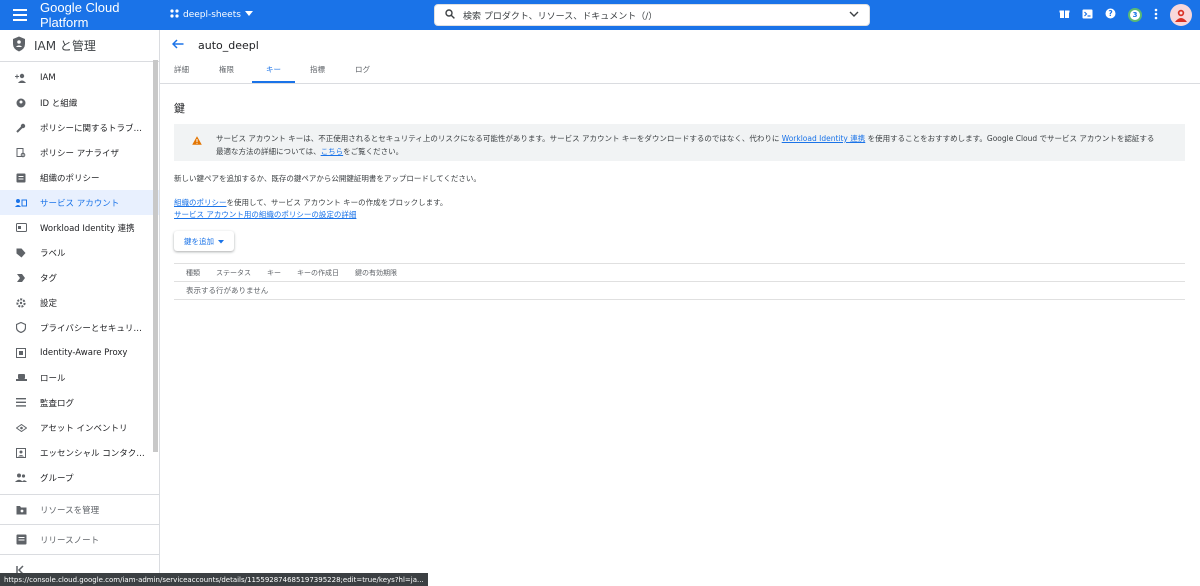 The height and width of the screenshot is (586, 1200). Describe the element at coordinates (21, 539) in the screenshot. I see `release-notes-icon` at that location.